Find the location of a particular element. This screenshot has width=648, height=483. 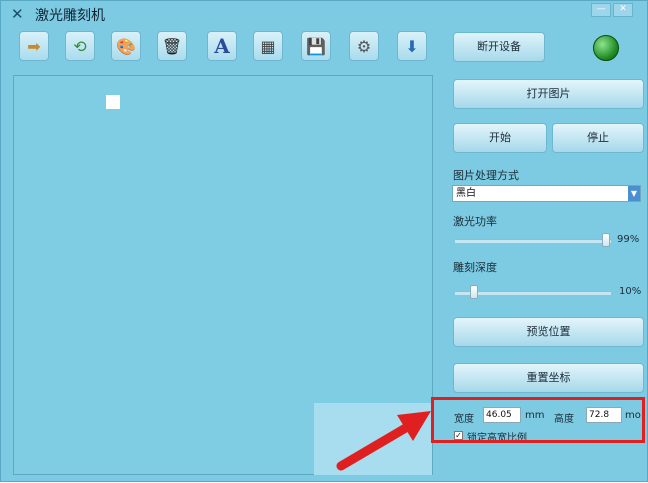

annotation-arrow-icon is located at coordinates (383, 441).